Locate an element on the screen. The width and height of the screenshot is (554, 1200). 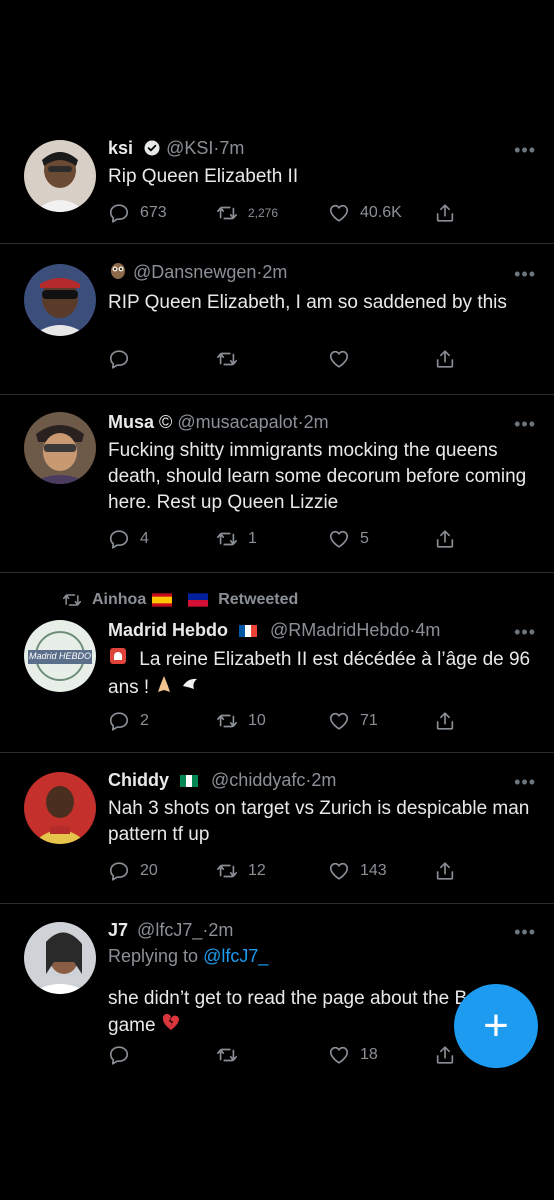
handle: @Dansnewgen is located at coordinates (194, 272).